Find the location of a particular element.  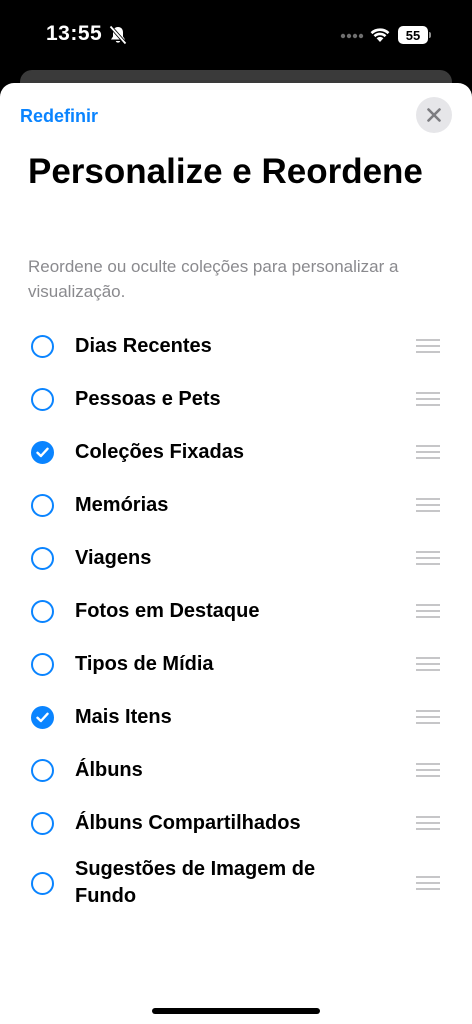

collection-row: Memórias is located at coordinates (236, 505).